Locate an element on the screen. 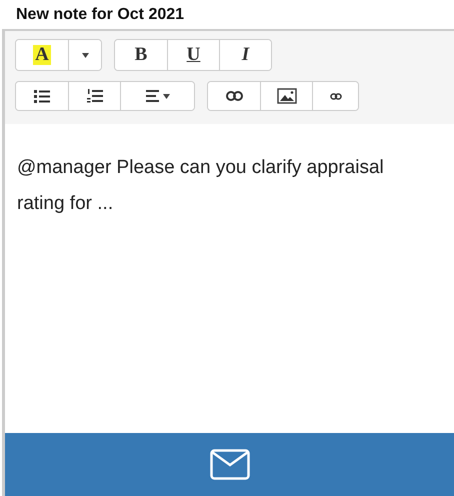  link-button is located at coordinates (335, 96).